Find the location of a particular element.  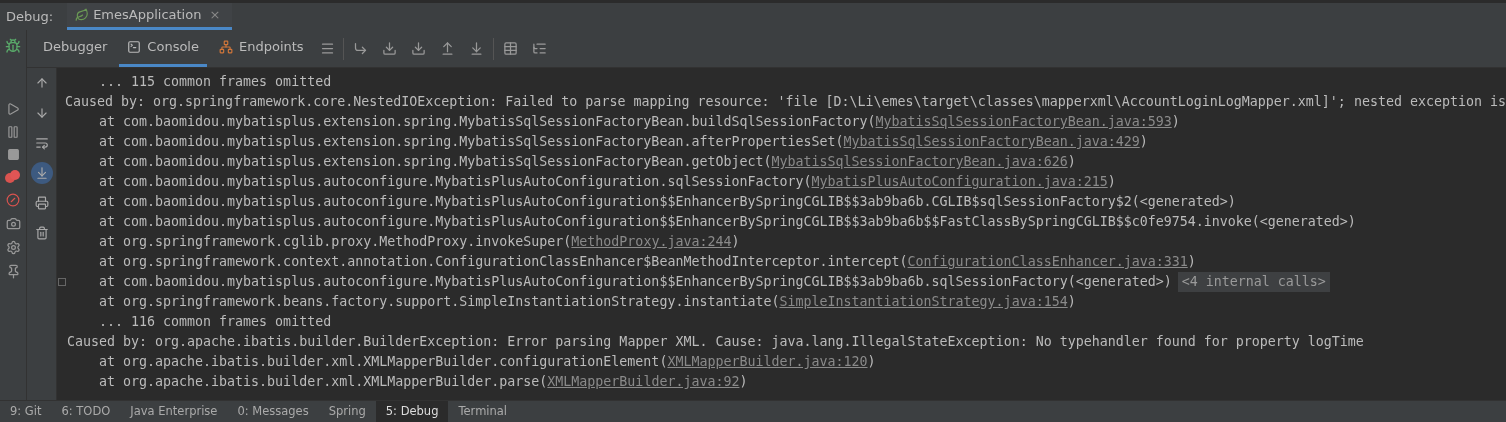

debug-tab: Endpoints is located at coordinates (261, 48).